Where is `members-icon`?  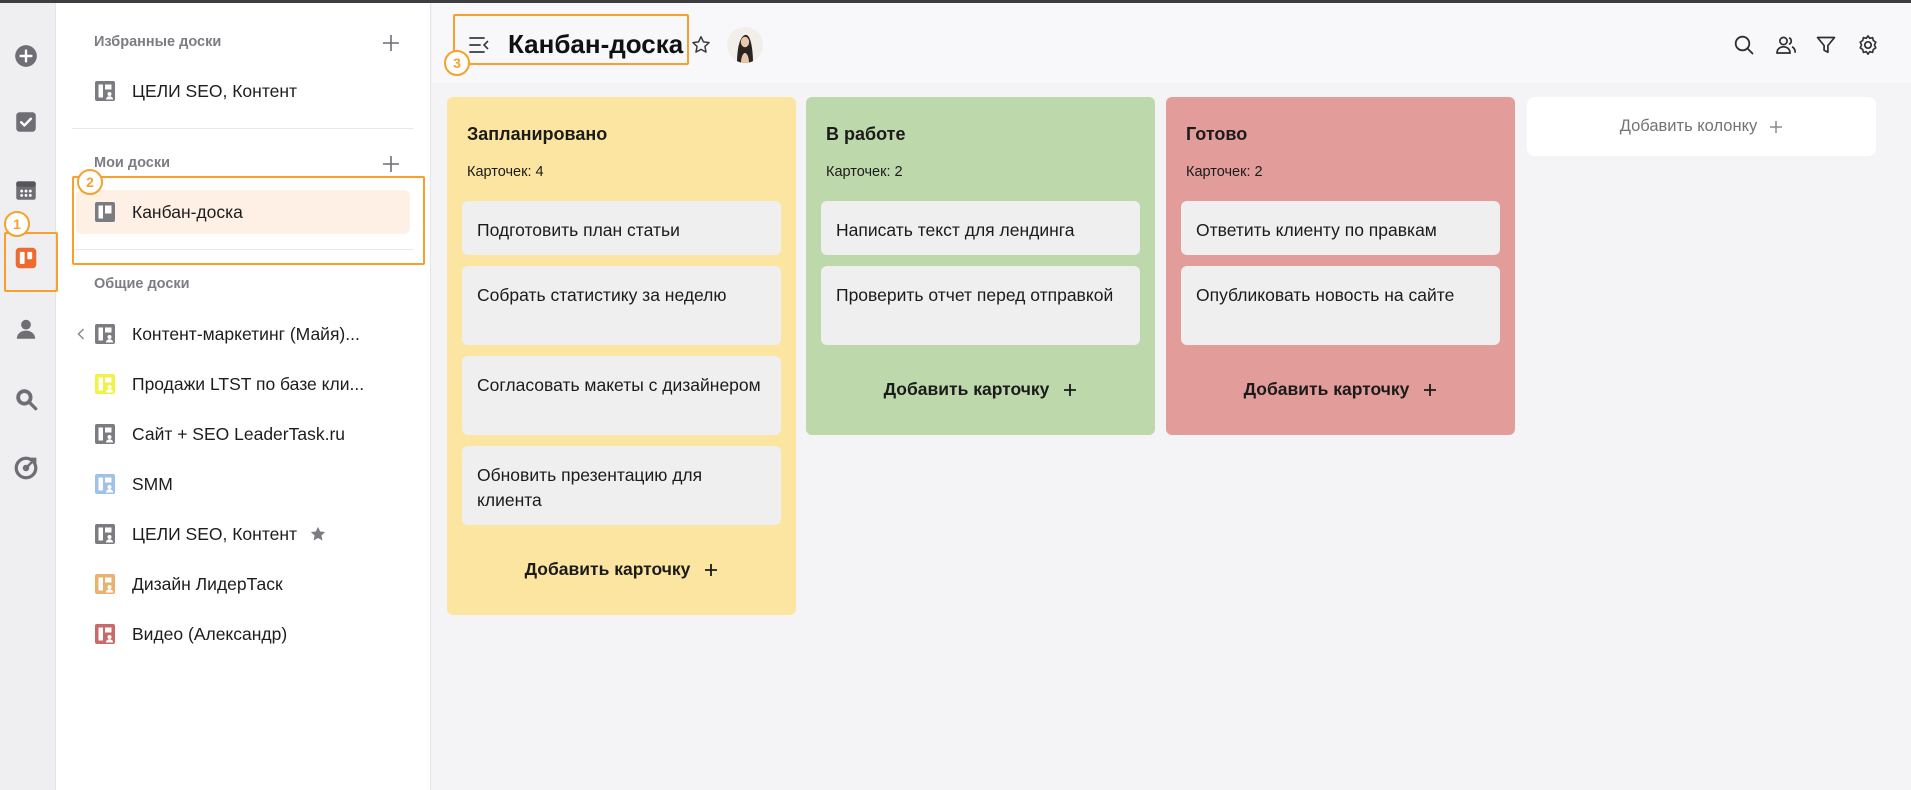 members-icon is located at coordinates (1786, 45).